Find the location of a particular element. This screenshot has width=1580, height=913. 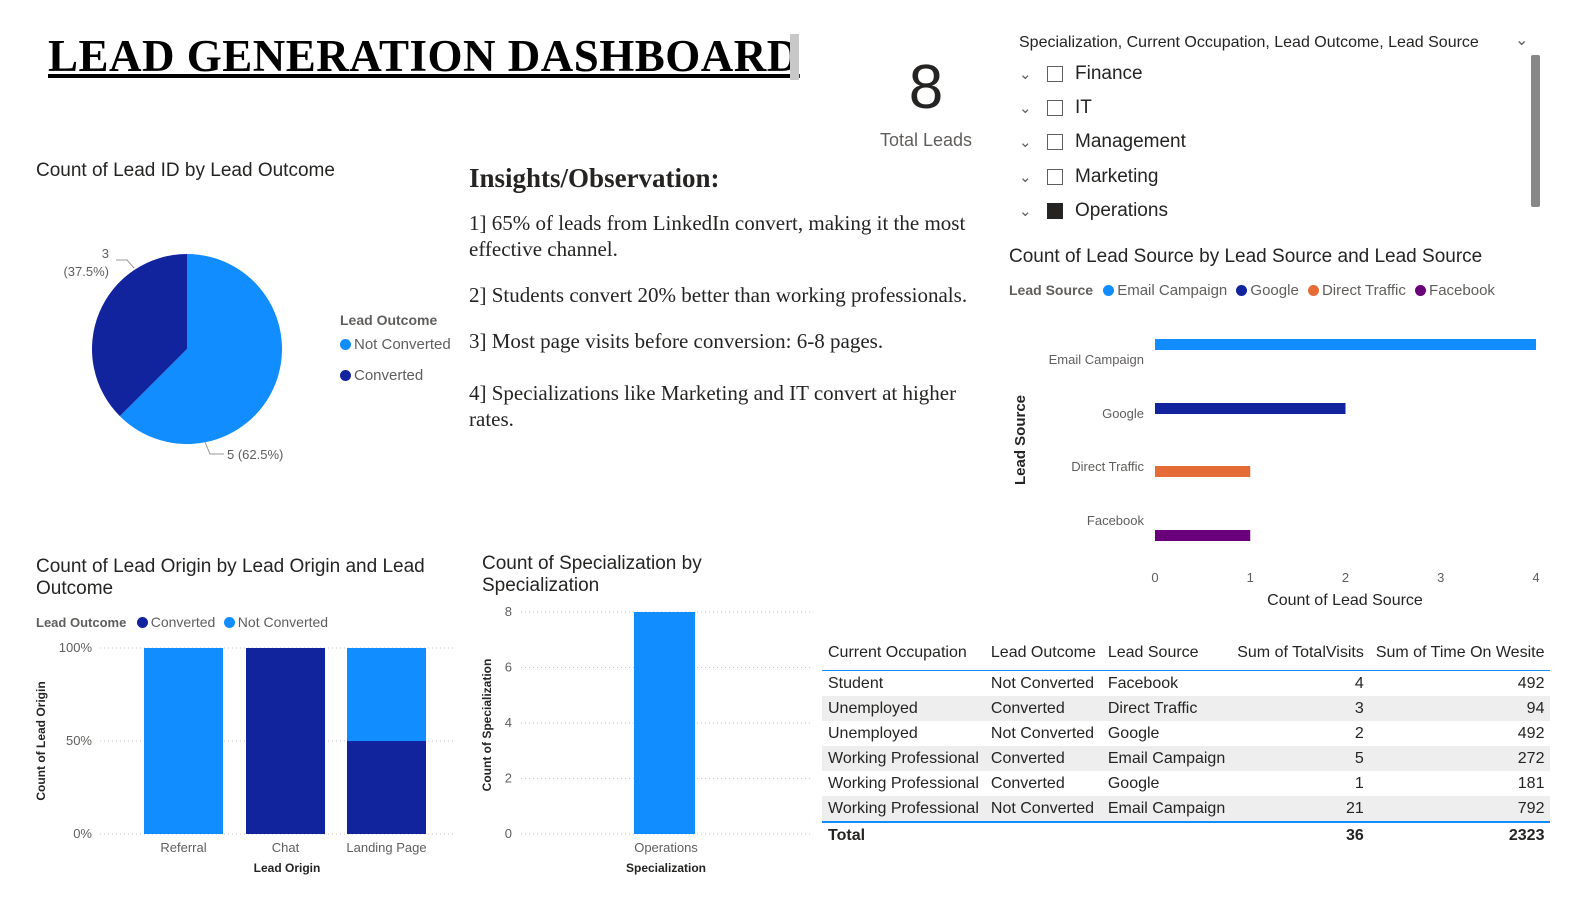

pie-legend-converted: Converted is located at coordinates (381, 375).